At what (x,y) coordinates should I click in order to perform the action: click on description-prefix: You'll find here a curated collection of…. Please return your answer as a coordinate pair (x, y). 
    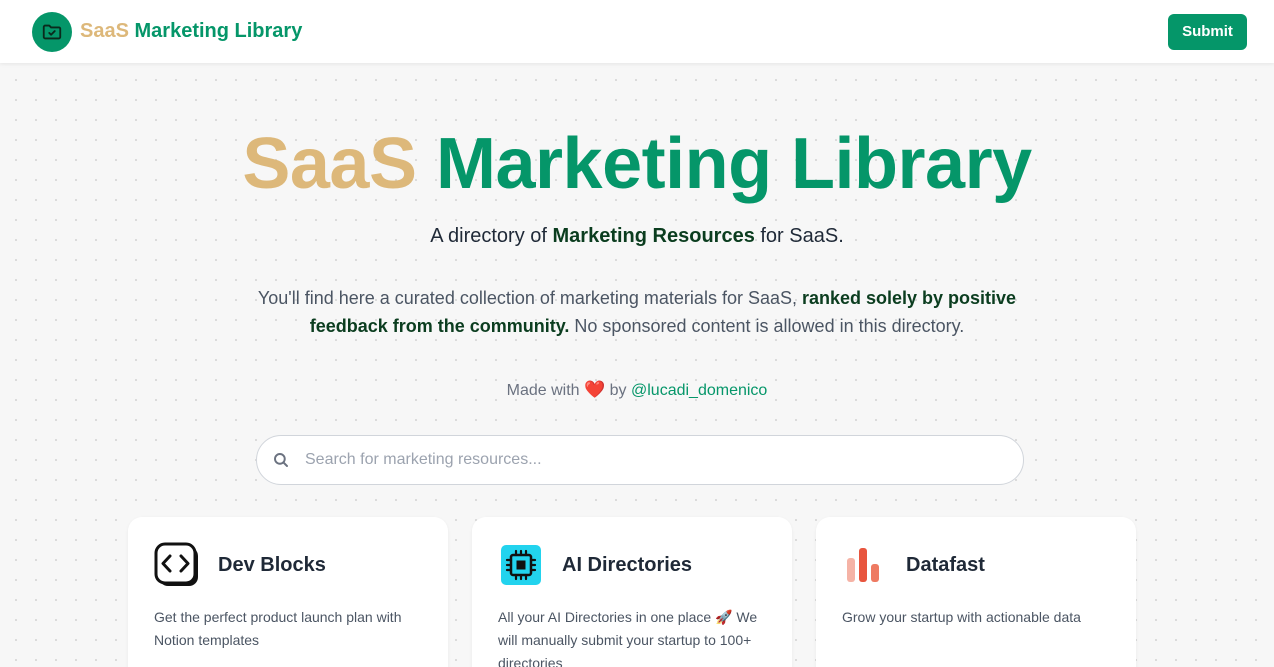
    Looking at the image, I should click on (529, 298).